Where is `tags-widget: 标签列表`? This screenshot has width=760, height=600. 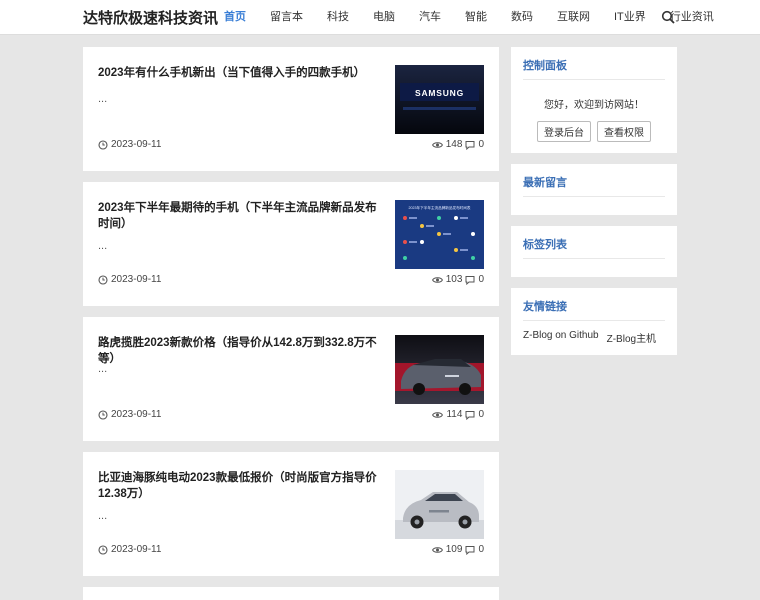
tags-widget: 标签列表 is located at coordinates (594, 251).